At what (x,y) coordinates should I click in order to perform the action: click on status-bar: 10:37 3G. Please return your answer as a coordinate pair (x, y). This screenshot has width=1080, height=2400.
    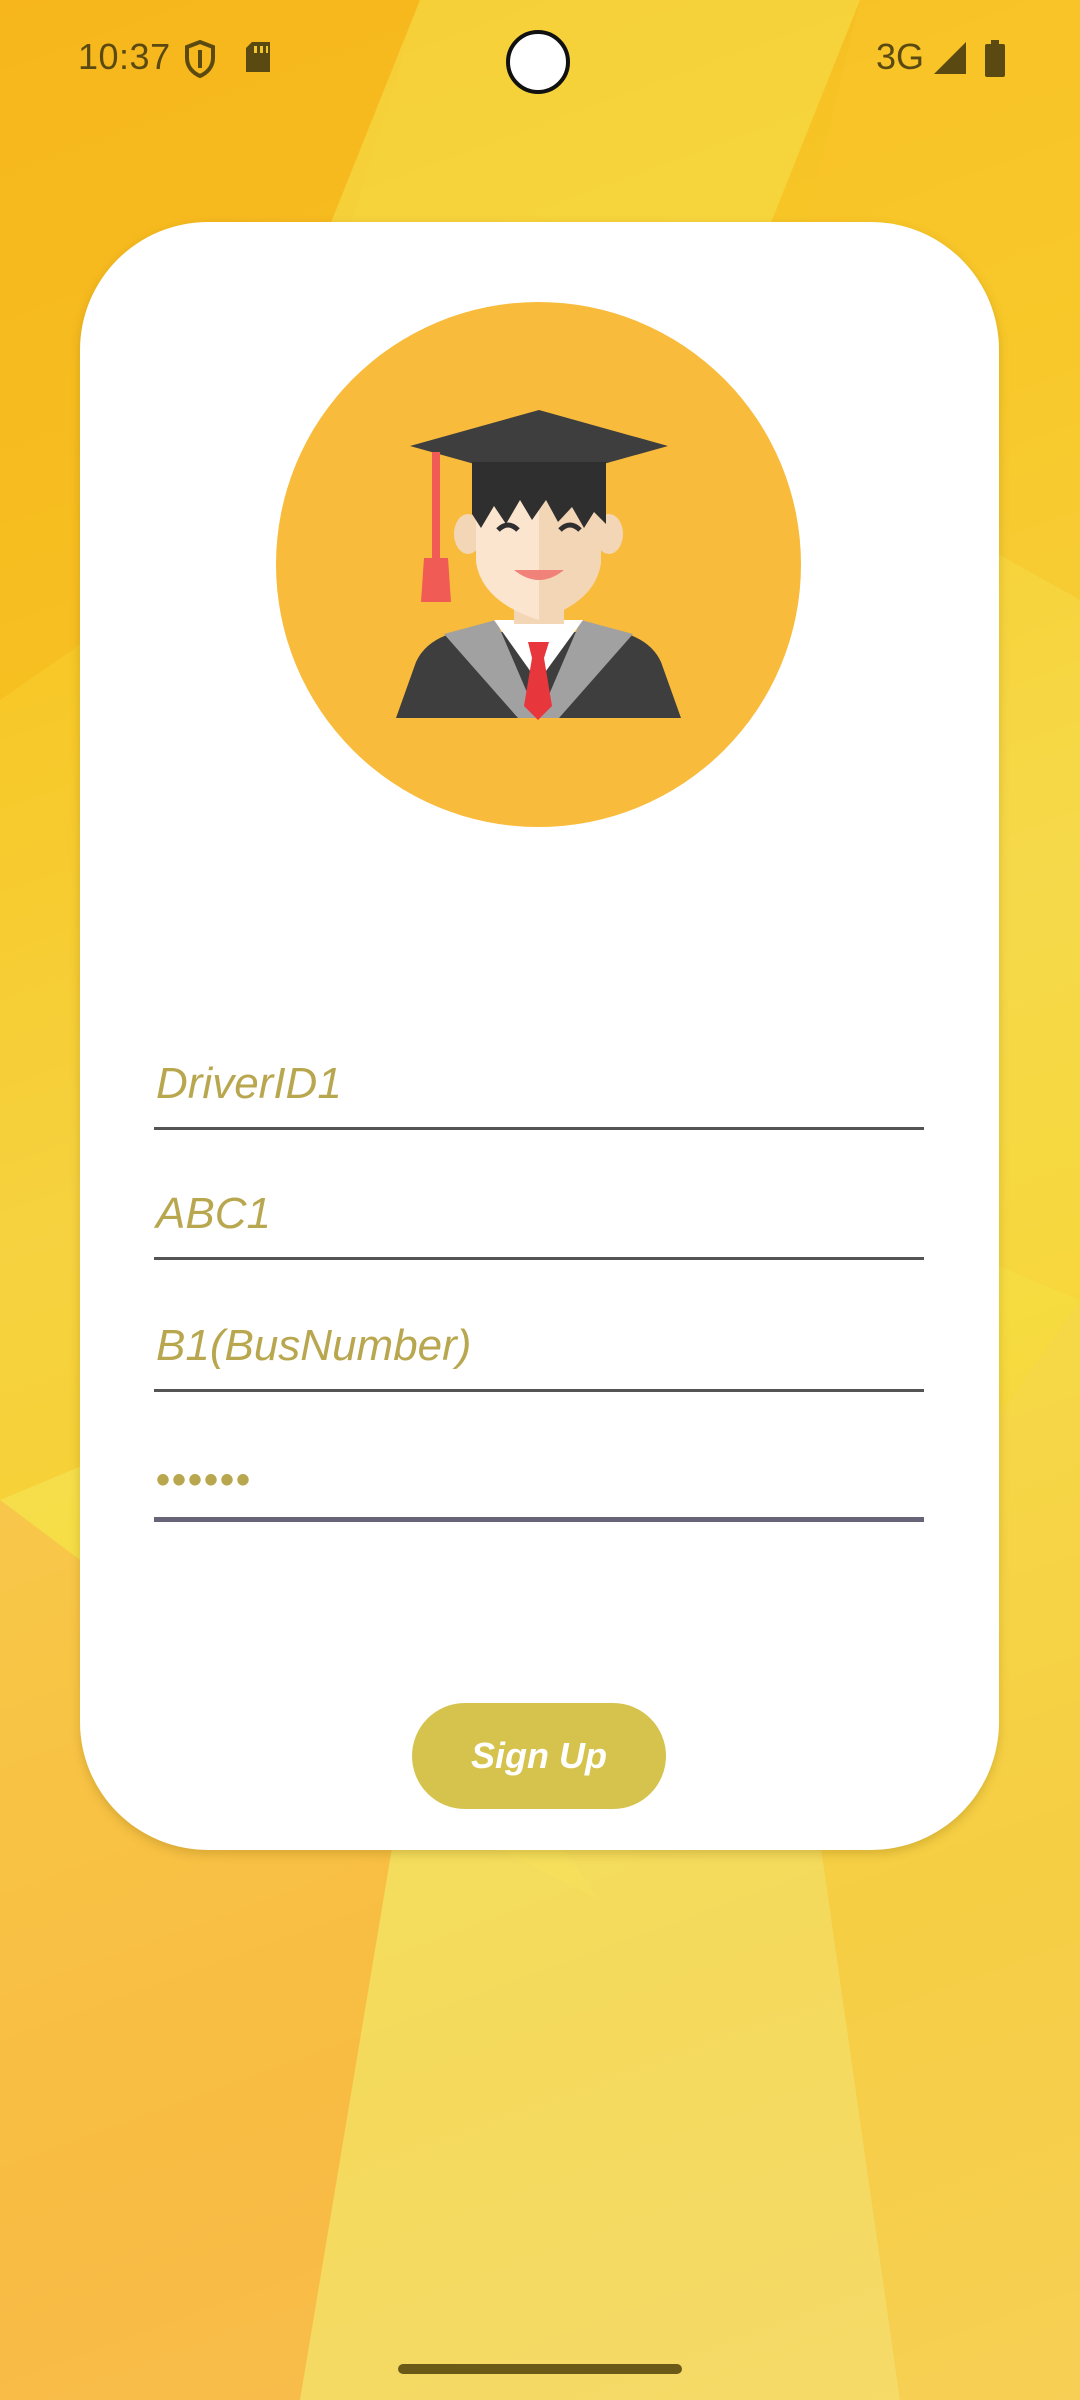
    Looking at the image, I should click on (540, 60).